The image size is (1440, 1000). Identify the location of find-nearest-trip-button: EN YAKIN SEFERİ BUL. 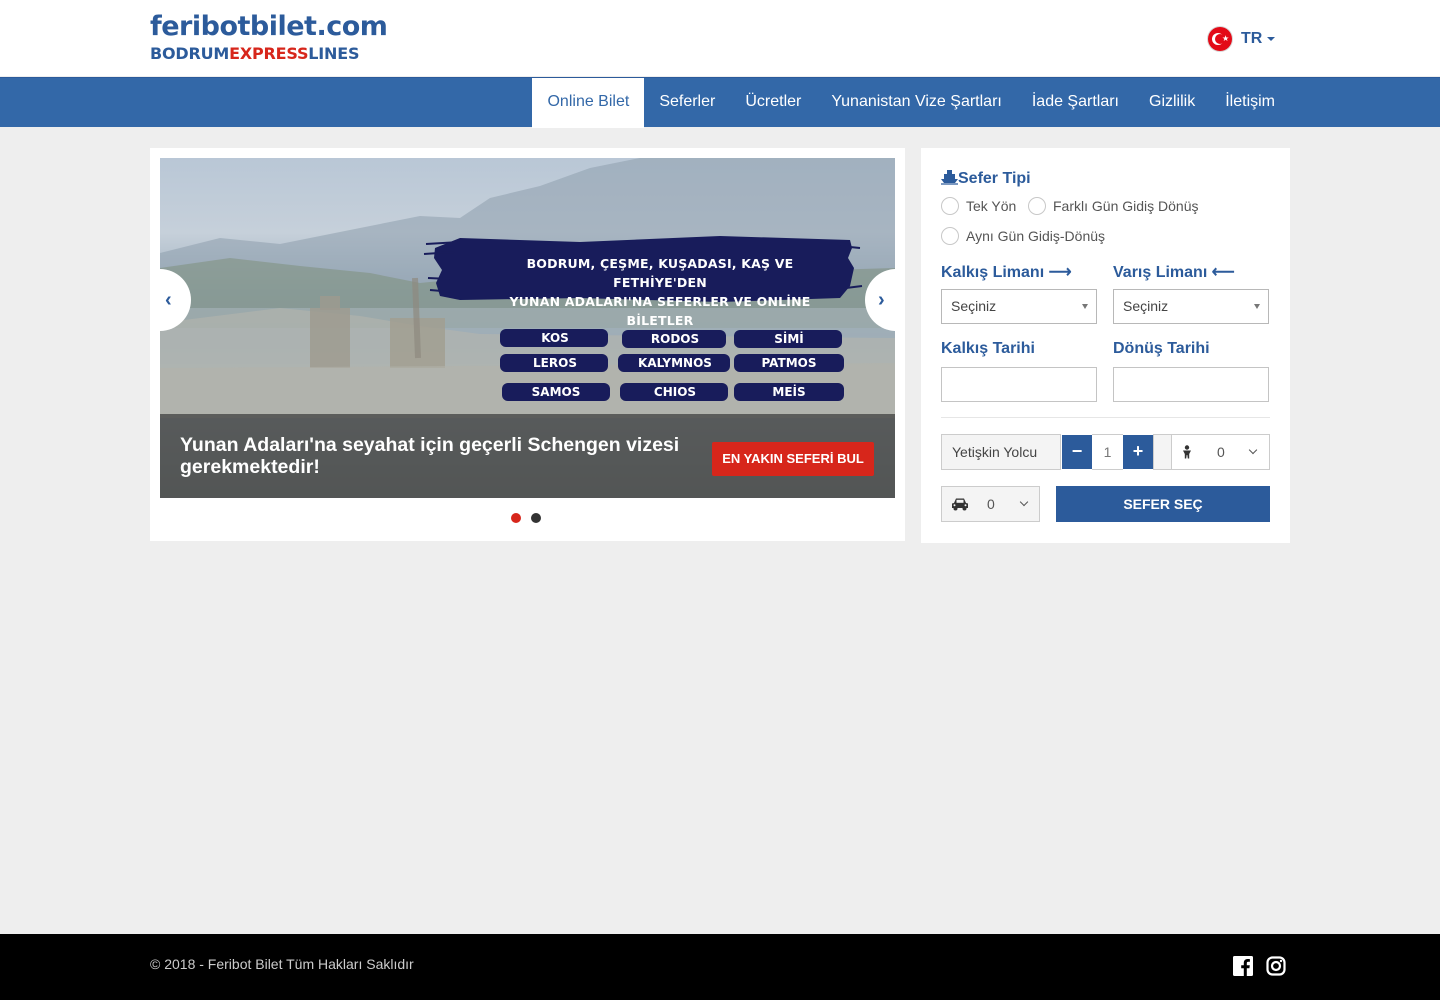
(793, 459).